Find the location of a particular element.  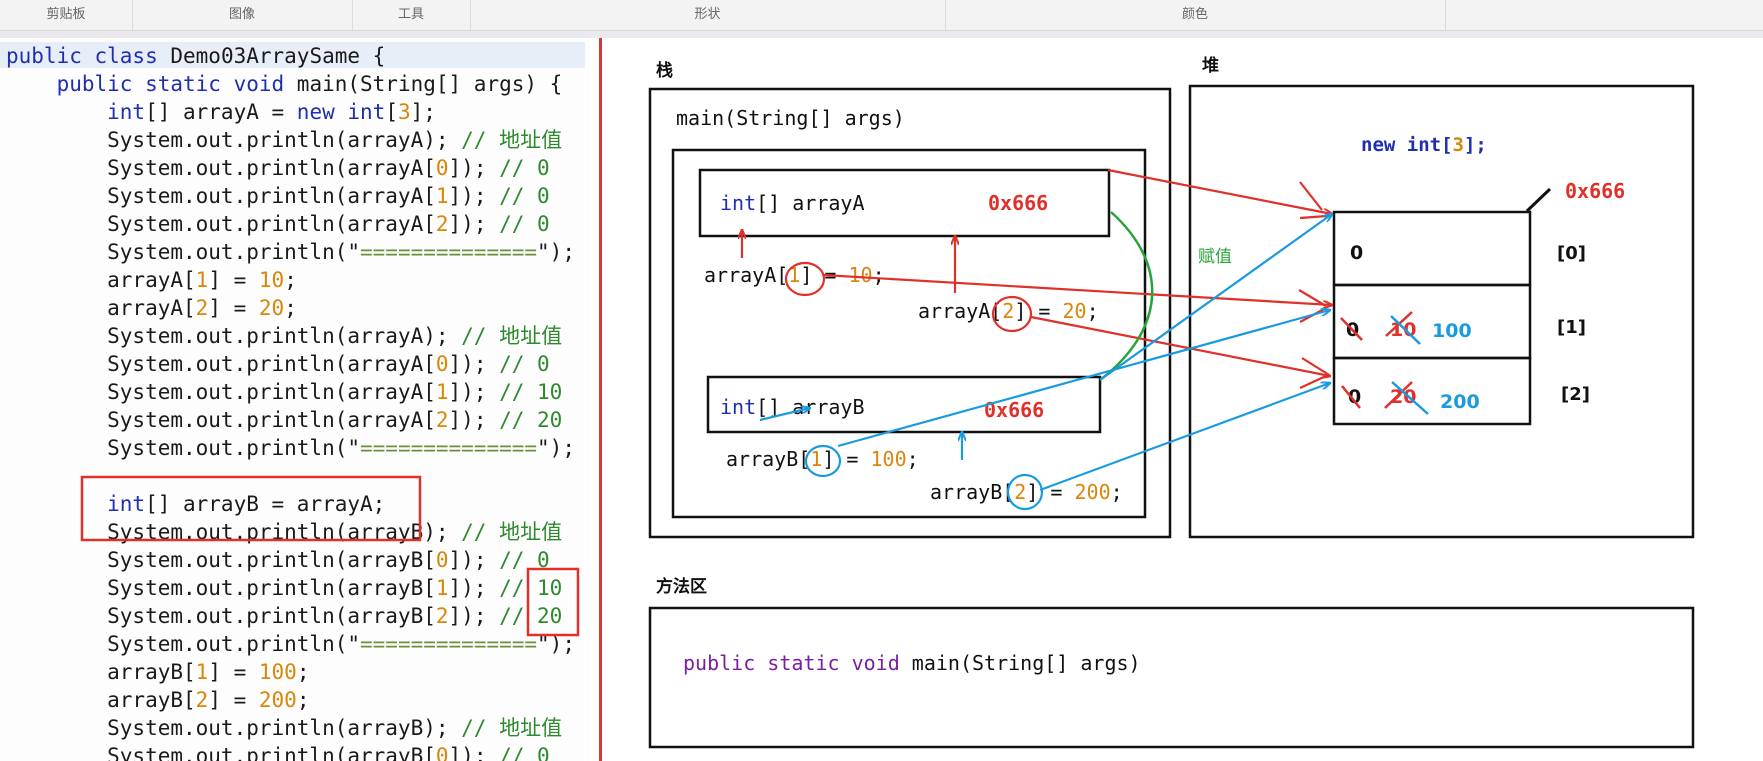

method-area-box is located at coordinates (1171, 677).